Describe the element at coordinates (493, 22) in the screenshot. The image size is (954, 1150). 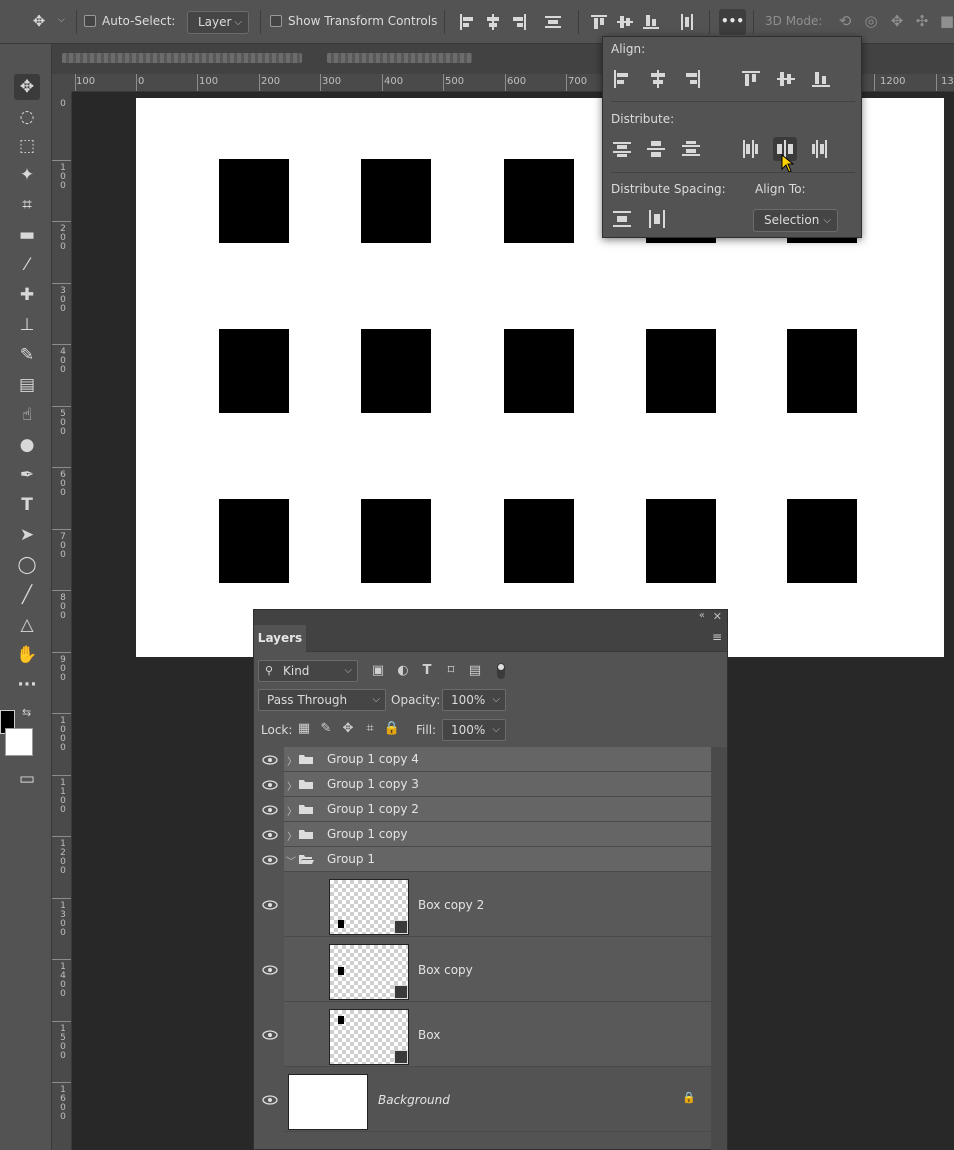
I see `align-horizontal-centers-icon` at that location.